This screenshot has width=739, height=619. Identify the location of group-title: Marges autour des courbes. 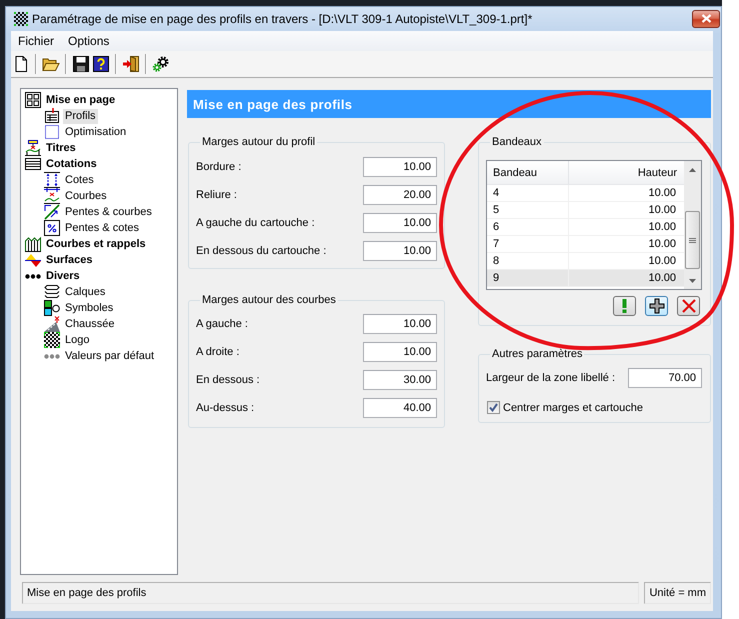
(269, 300).